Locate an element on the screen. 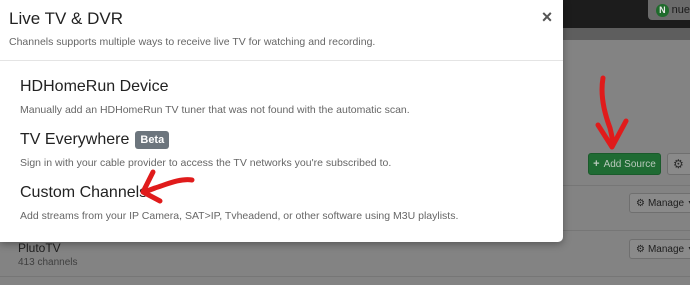 The height and width of the screenshot is (285, 690). close-icon: × is located at coordinates (547, 17).